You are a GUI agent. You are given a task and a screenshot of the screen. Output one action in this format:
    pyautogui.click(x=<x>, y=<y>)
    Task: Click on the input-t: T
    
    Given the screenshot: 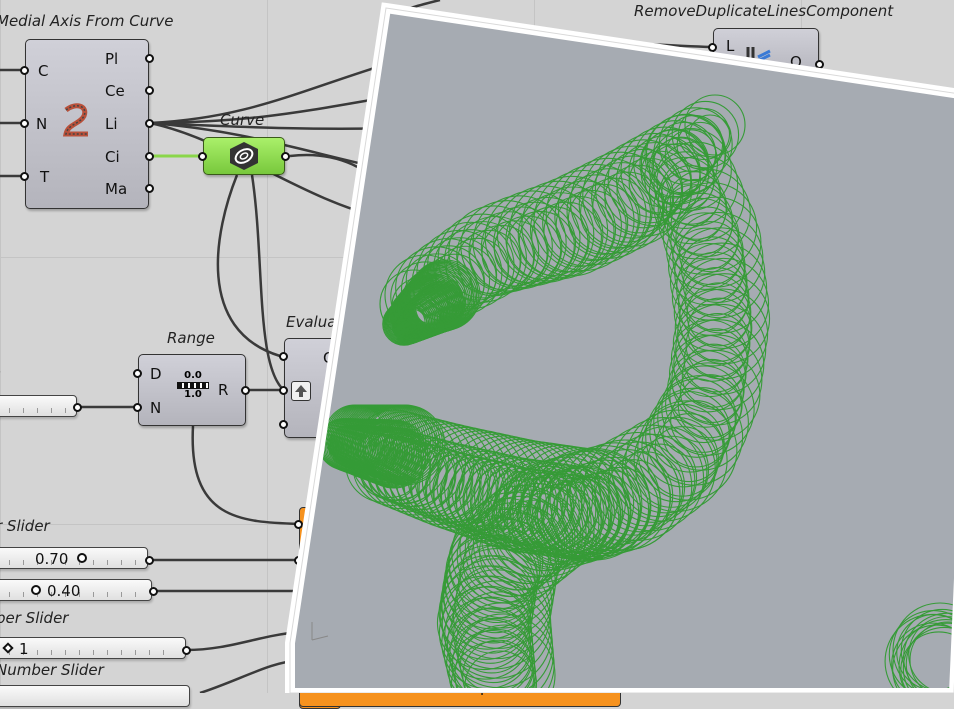 What is the action you would take?
    pyautogui.click(x=44, y=177)
    